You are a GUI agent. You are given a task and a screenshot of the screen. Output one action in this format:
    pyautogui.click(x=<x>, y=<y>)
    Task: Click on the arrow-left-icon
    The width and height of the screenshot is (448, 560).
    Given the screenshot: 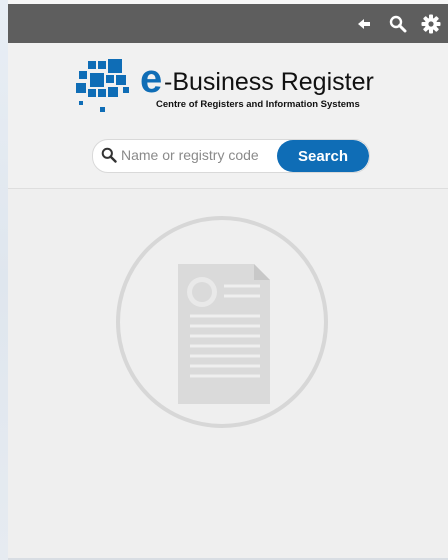 What is the action you would take?
    pyautogui.click(x=364, y=23)
    